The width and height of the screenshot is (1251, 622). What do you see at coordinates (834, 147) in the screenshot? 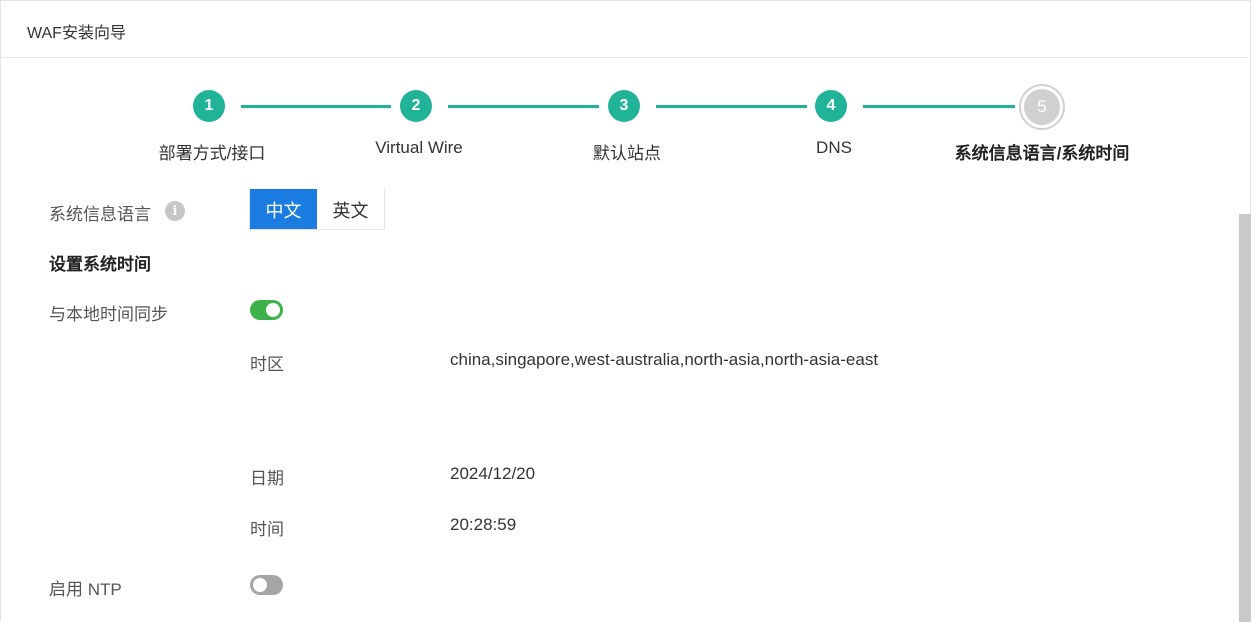
I see `step-4-label: DNS` at bounding box center [834, 147].